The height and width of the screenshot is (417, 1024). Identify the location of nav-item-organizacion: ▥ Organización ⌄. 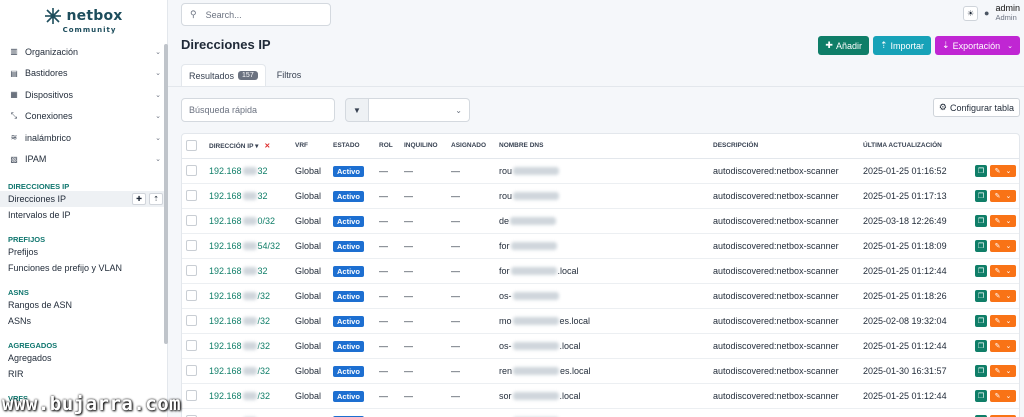
(83, 52).